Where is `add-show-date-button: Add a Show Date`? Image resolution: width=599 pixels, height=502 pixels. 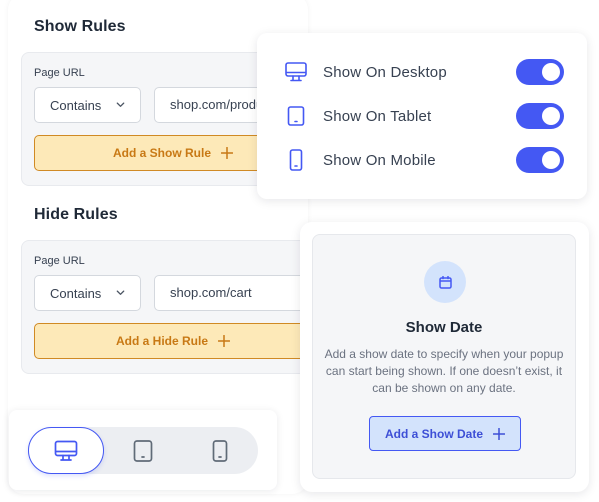
add-show-date-button: Add a Show Date is located at coordinates (445, 433).